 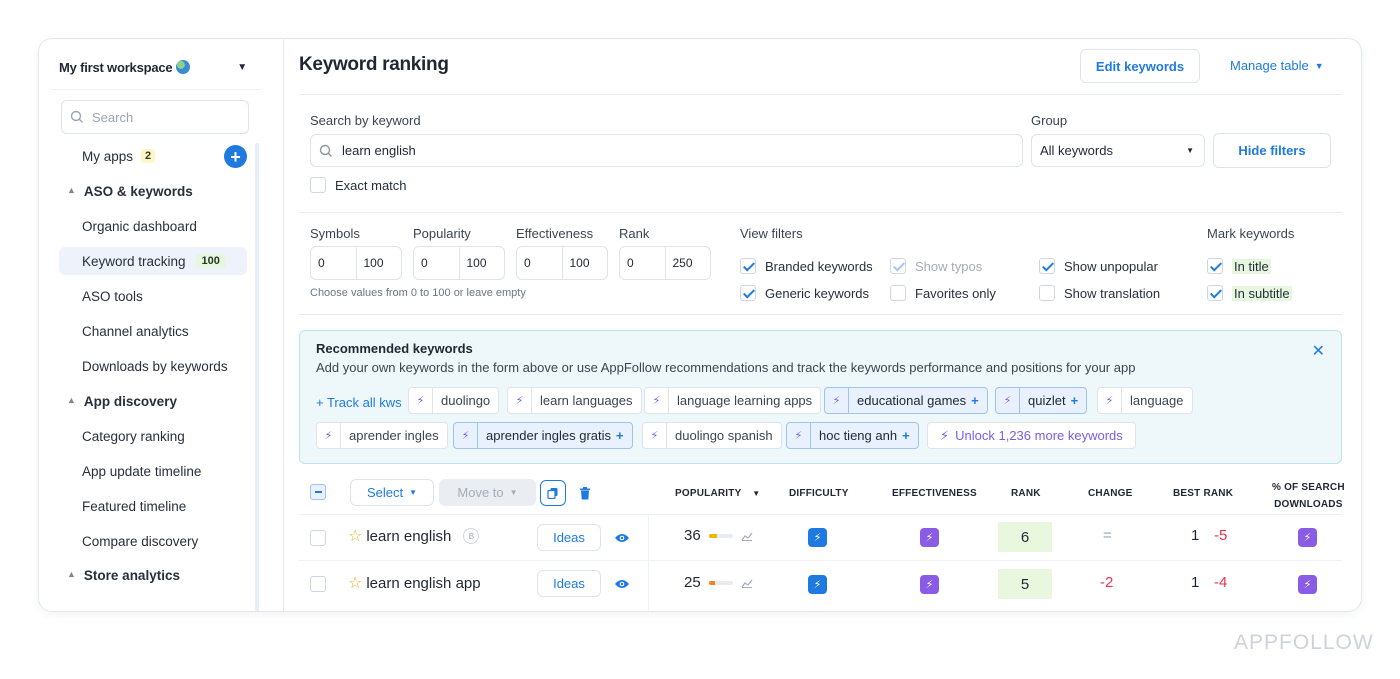 What do you see at coordinates (1272, 150) in the screenshot?
I see `hide-filters-button: Hide filters` at bounding box center [1272, 150].